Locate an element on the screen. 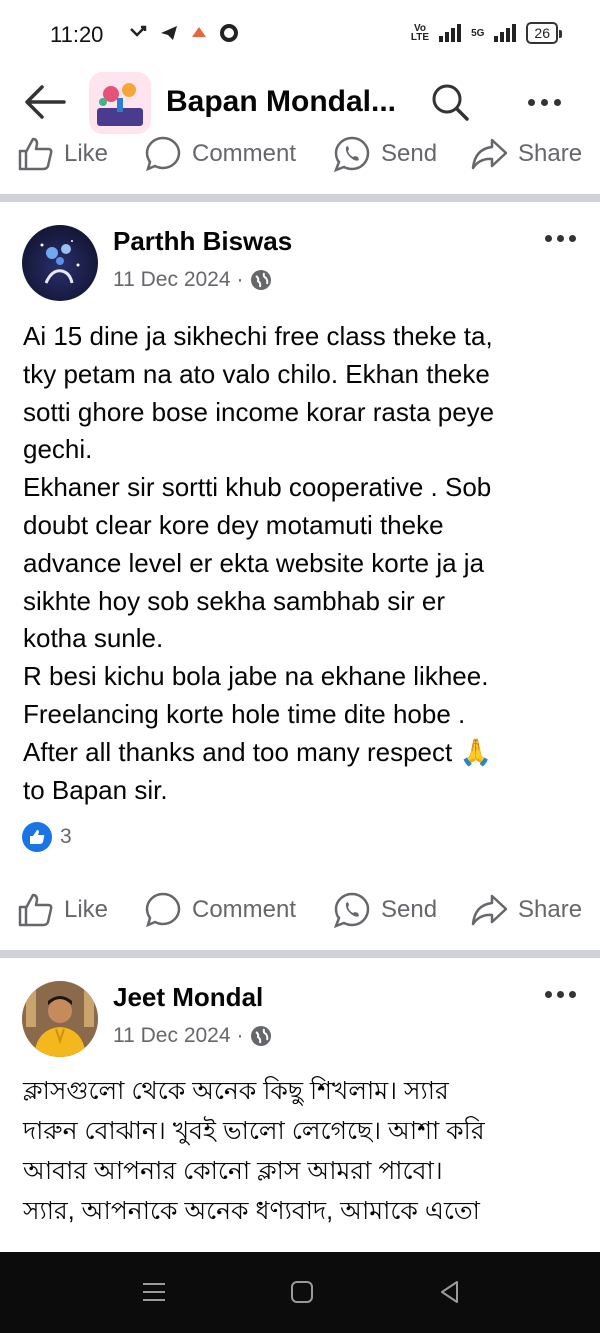 This screenshot has height=1333, width=600. back-triangle-icon is located at coordinates (449, 1292).